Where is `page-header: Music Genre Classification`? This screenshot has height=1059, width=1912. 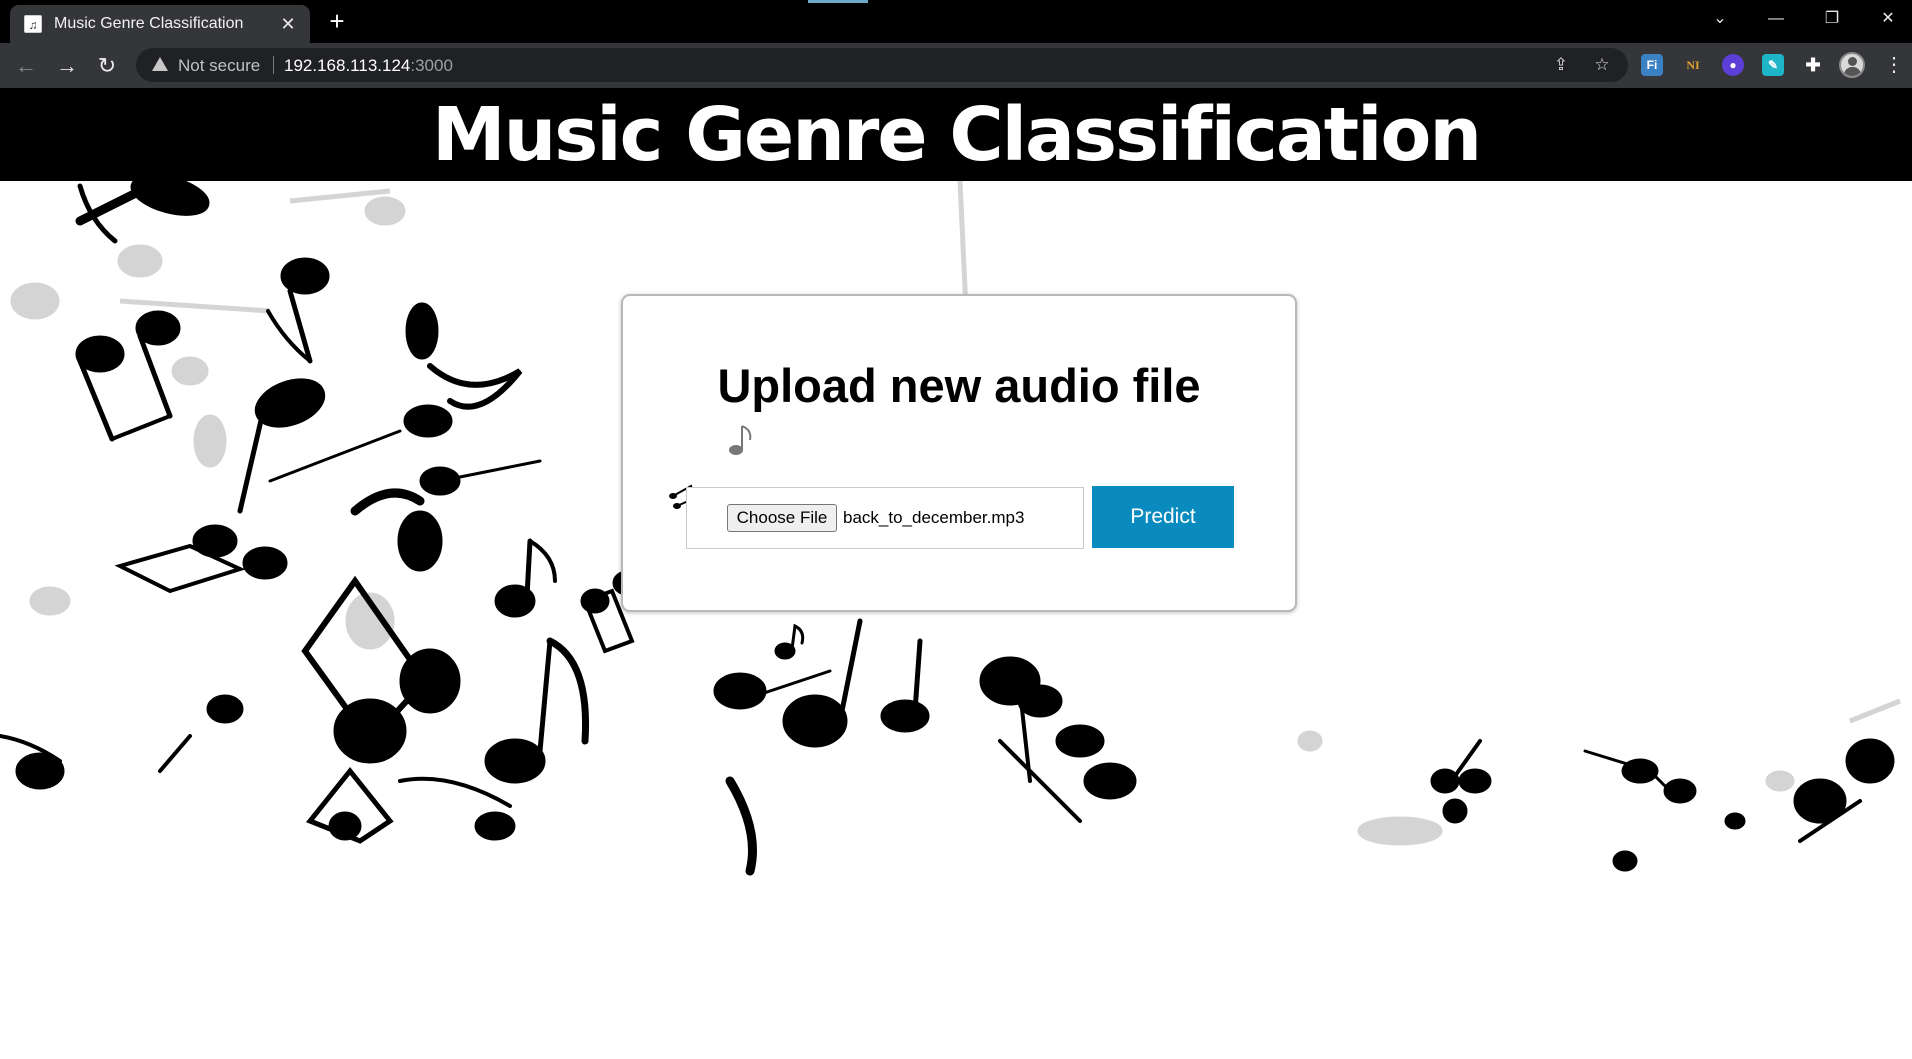
page-header: Music Genre Classification is located at coordinates (956, 134).